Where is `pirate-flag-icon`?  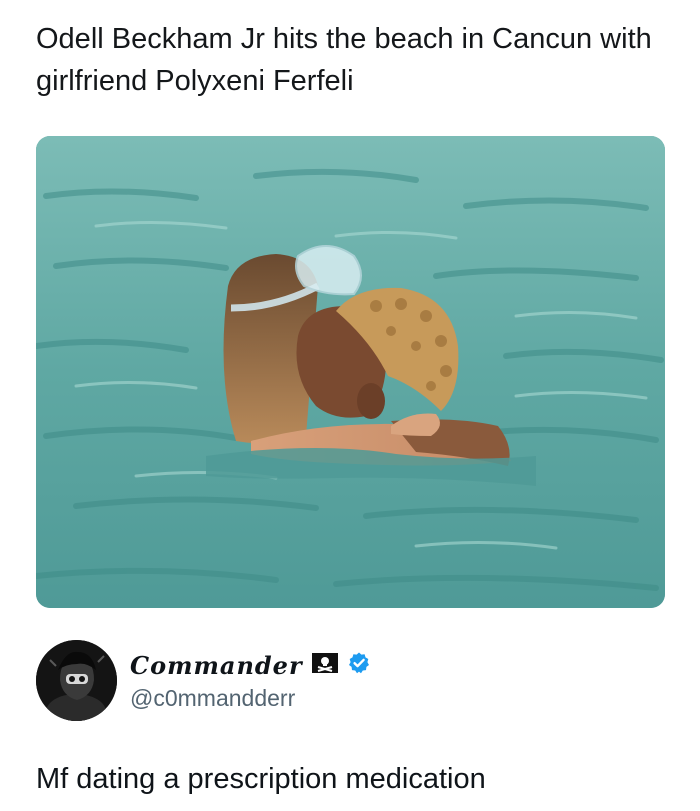
pirate-flag-icon is located at coordinates (325, 665).